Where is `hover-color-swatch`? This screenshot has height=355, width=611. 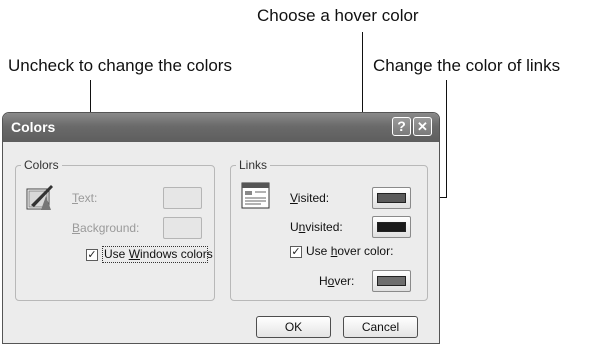
hover-color-swatch is located at coordinates (391, 281).